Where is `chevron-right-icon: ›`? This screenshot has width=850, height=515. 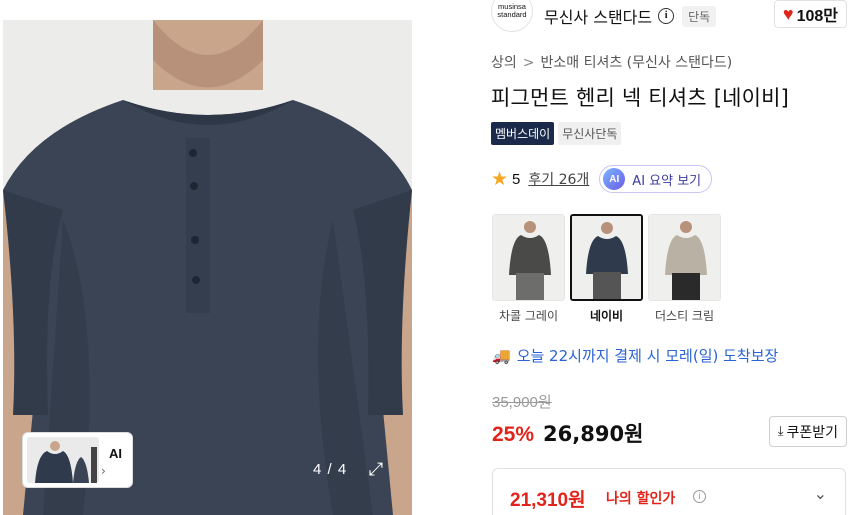
chevron-right-icon: › is located at coordinates (103, 470).